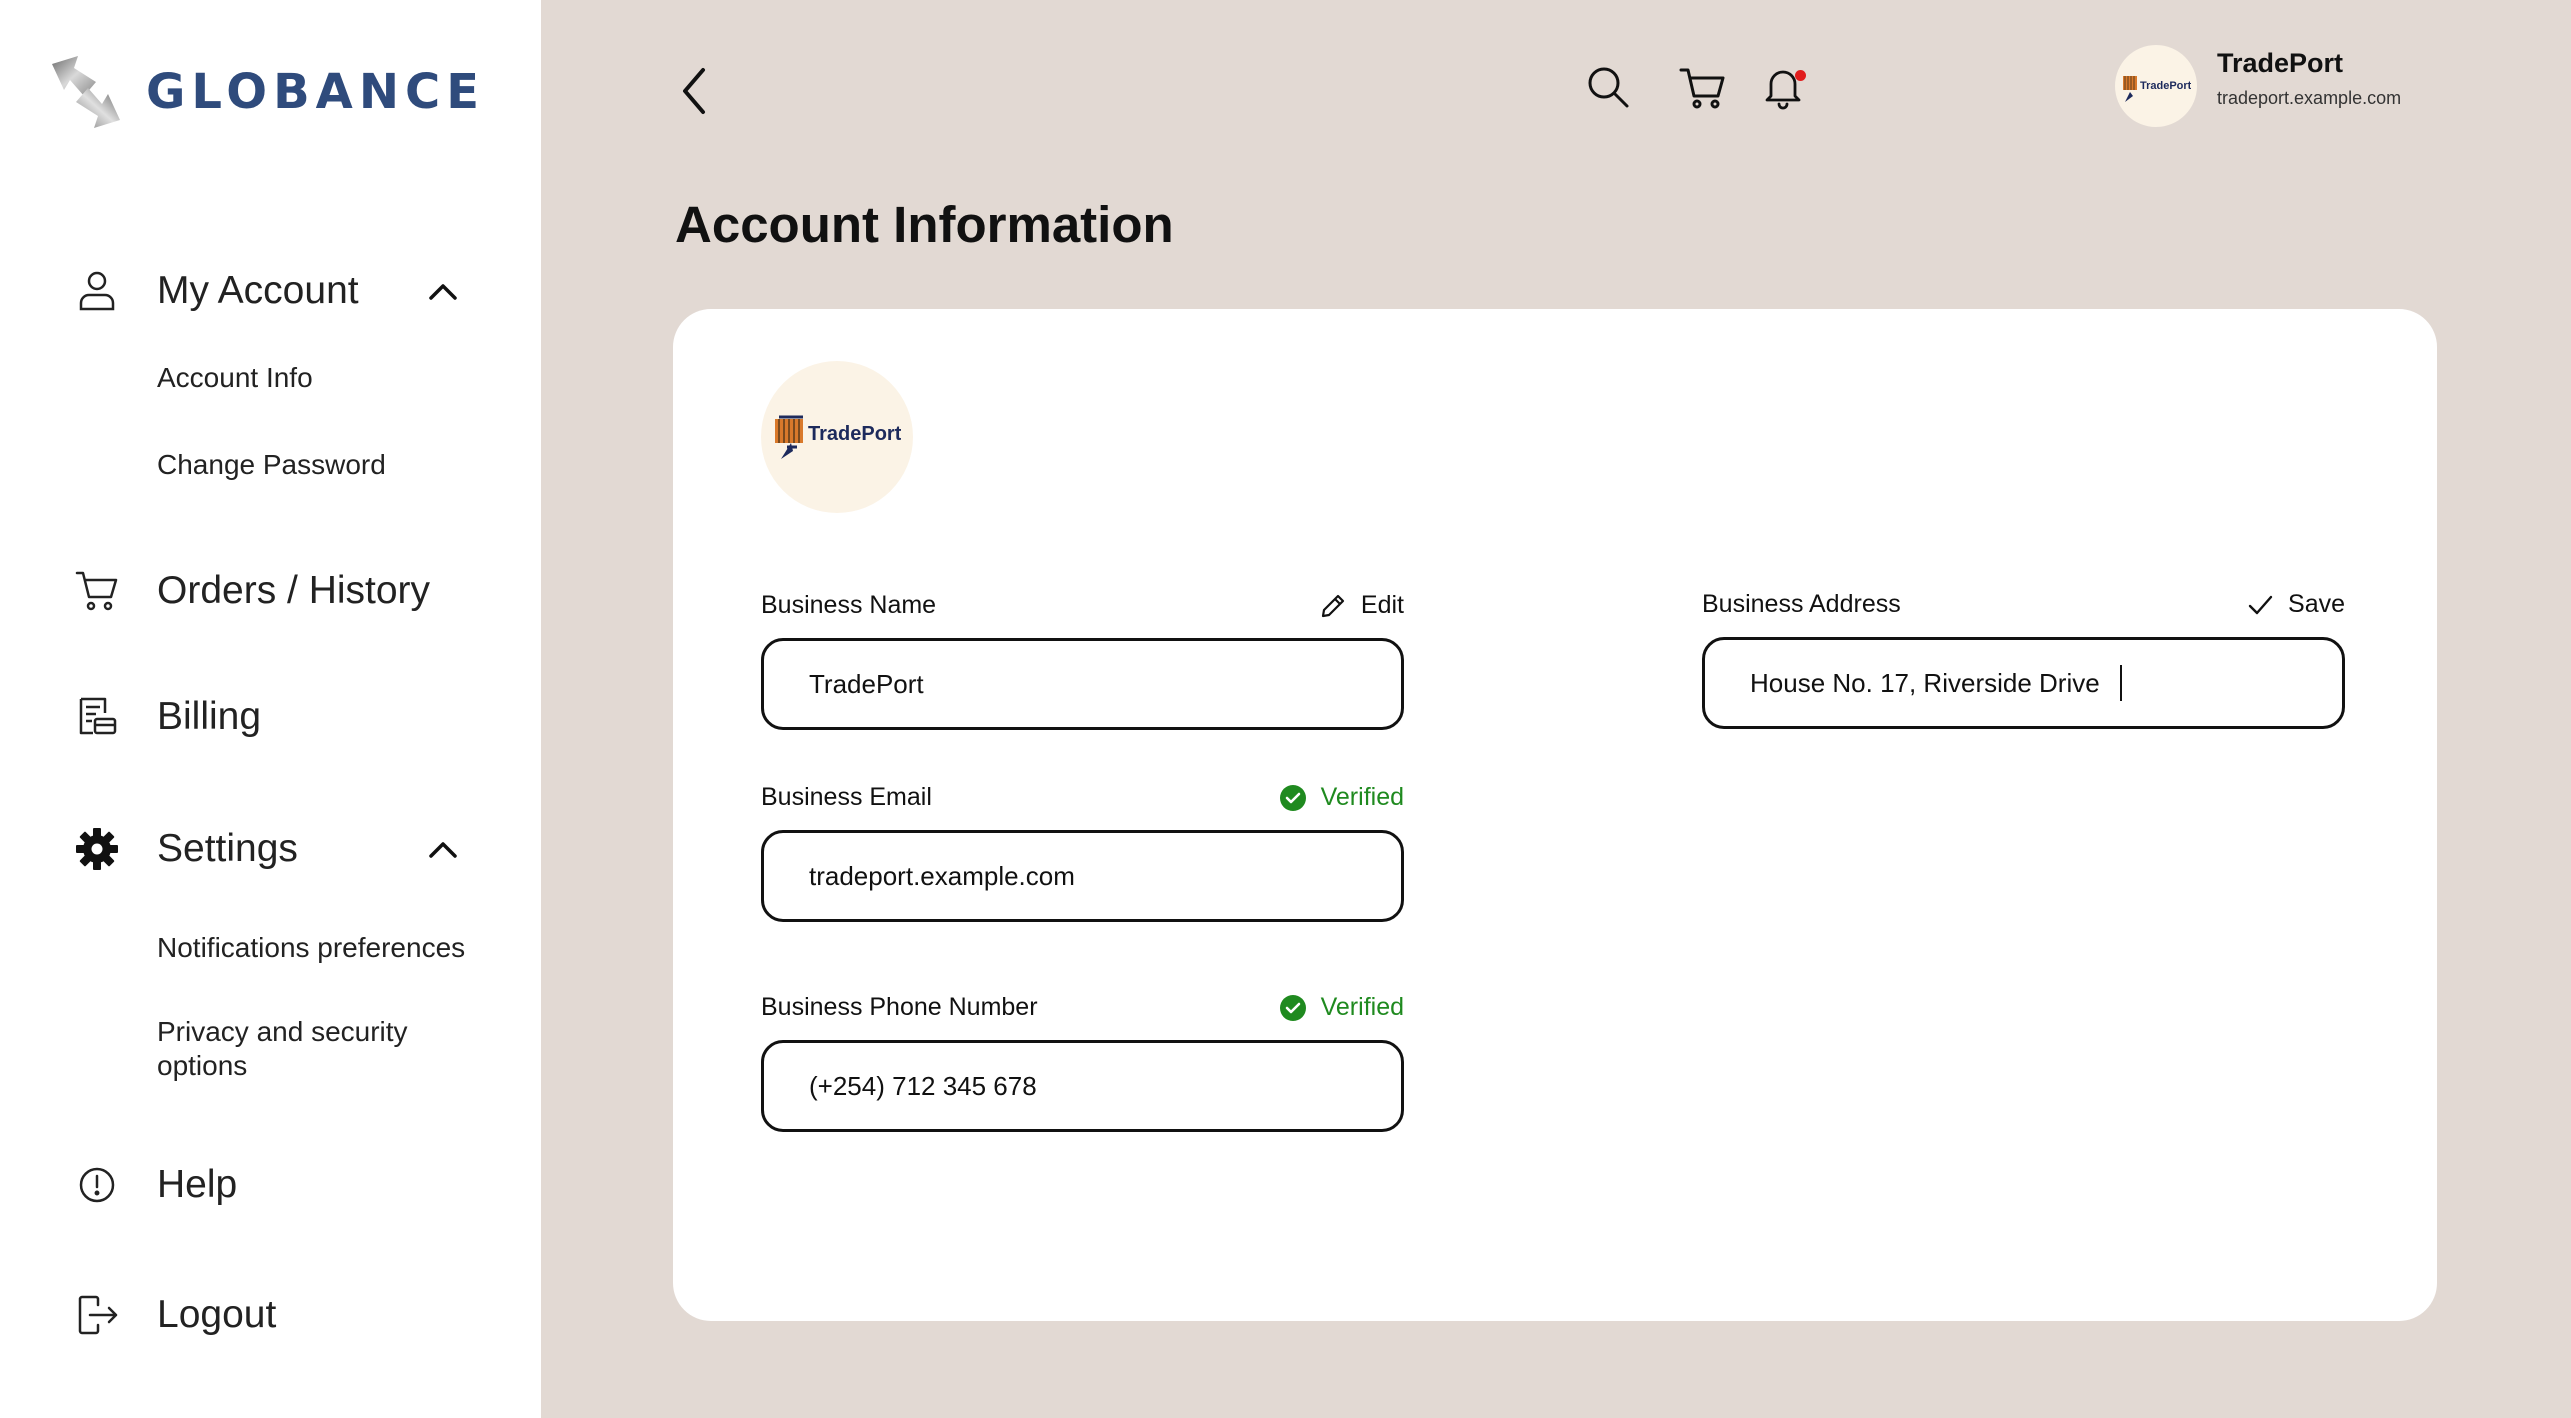 The image size is (2571, 1418). I want to click on business-phone-label: Business Phone Number, so click(899, 1007).